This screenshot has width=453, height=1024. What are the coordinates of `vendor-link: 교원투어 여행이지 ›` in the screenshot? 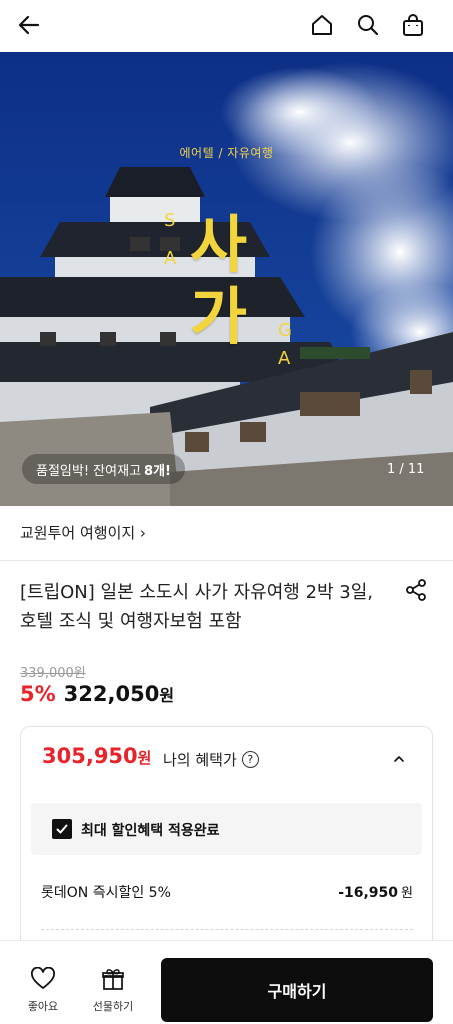 It's located at (83, 532).